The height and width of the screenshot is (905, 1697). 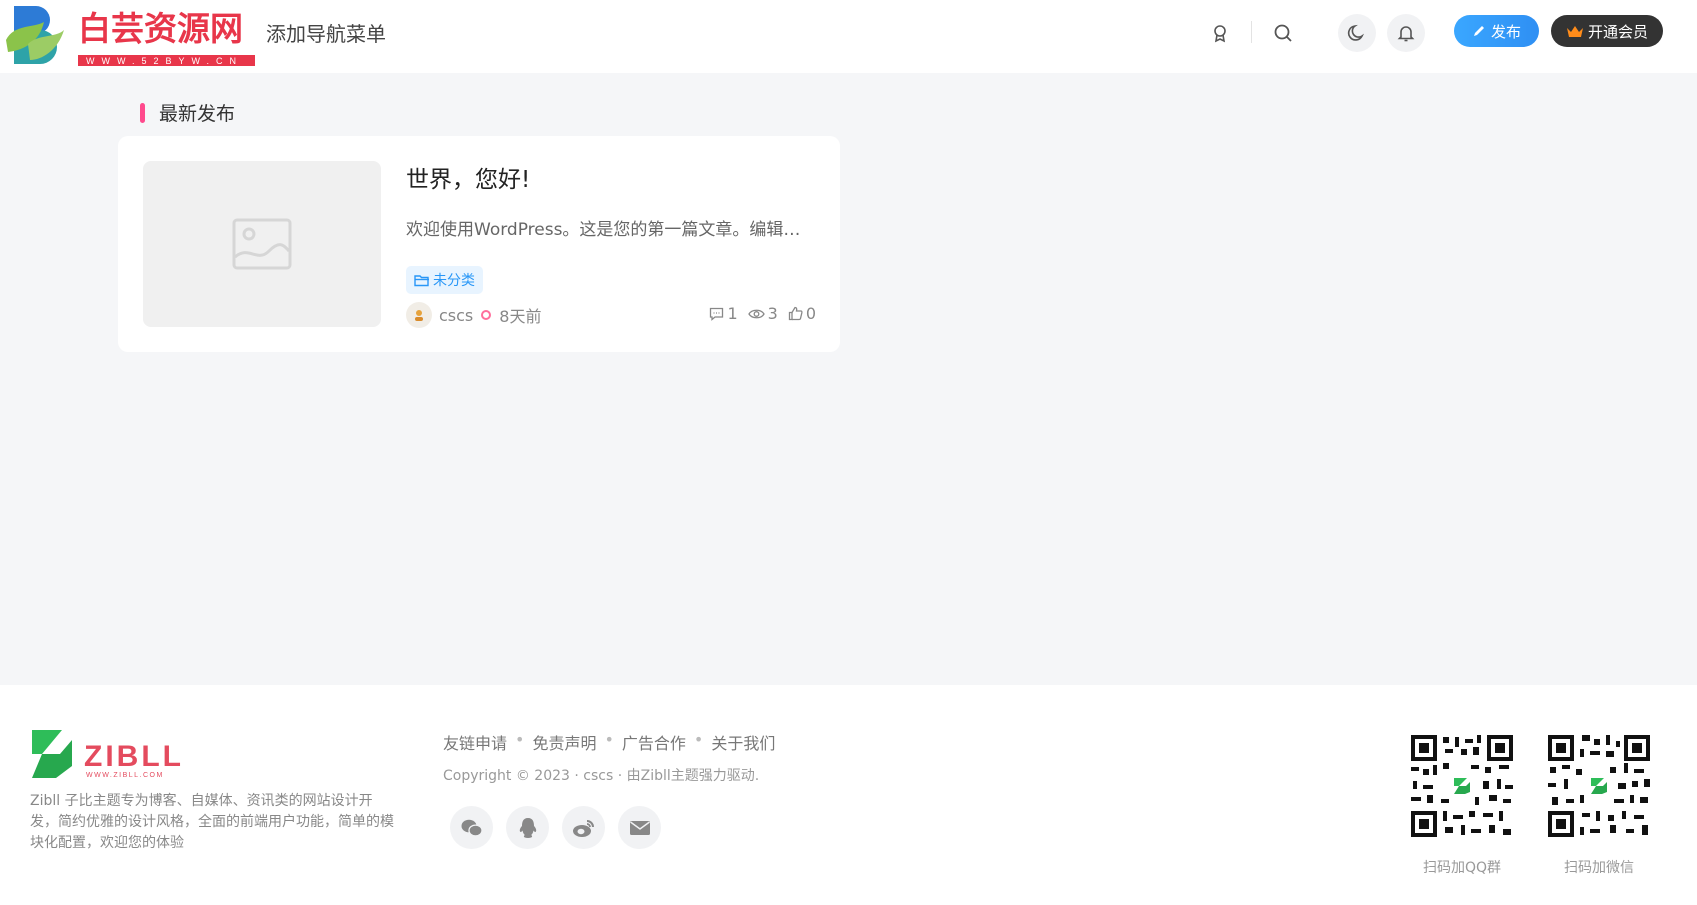 I want to click on weibo-icon, so click(x=583, y=827).